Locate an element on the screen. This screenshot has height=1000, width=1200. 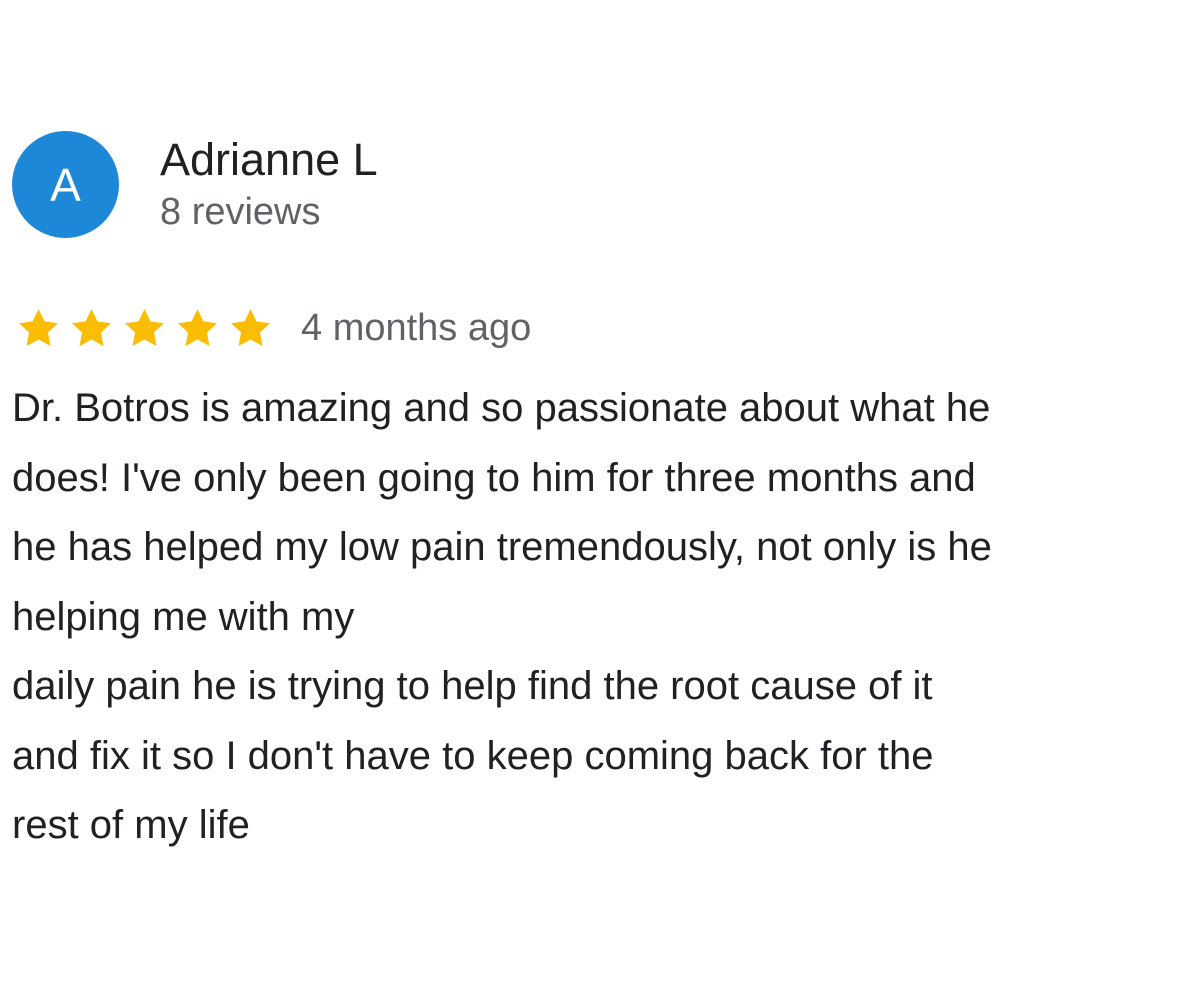
review-count: 8 reviews is located at coordinates (269, 212).